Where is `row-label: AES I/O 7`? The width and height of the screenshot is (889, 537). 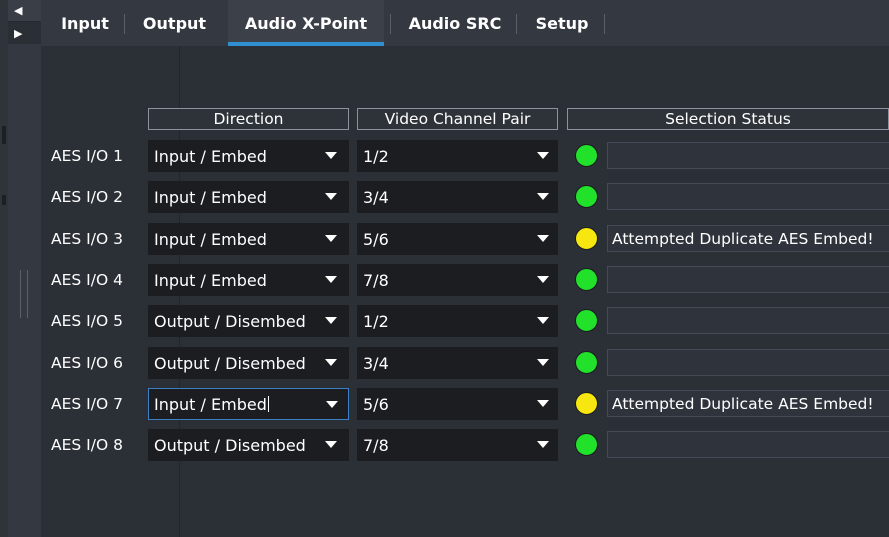
row-label: AES I/O 7 is located at coordinates (87, 404).